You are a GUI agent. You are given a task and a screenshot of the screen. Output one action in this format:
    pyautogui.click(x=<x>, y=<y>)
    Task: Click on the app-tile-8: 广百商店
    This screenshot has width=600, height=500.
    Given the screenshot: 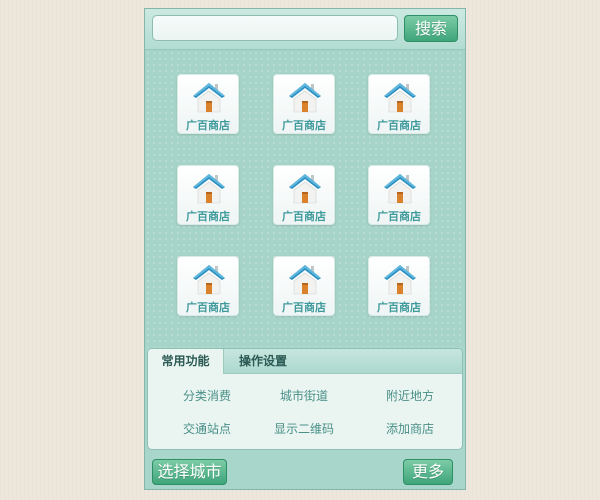 What is the action you would take?
    pyautogui.click(x=304, y=286)
    